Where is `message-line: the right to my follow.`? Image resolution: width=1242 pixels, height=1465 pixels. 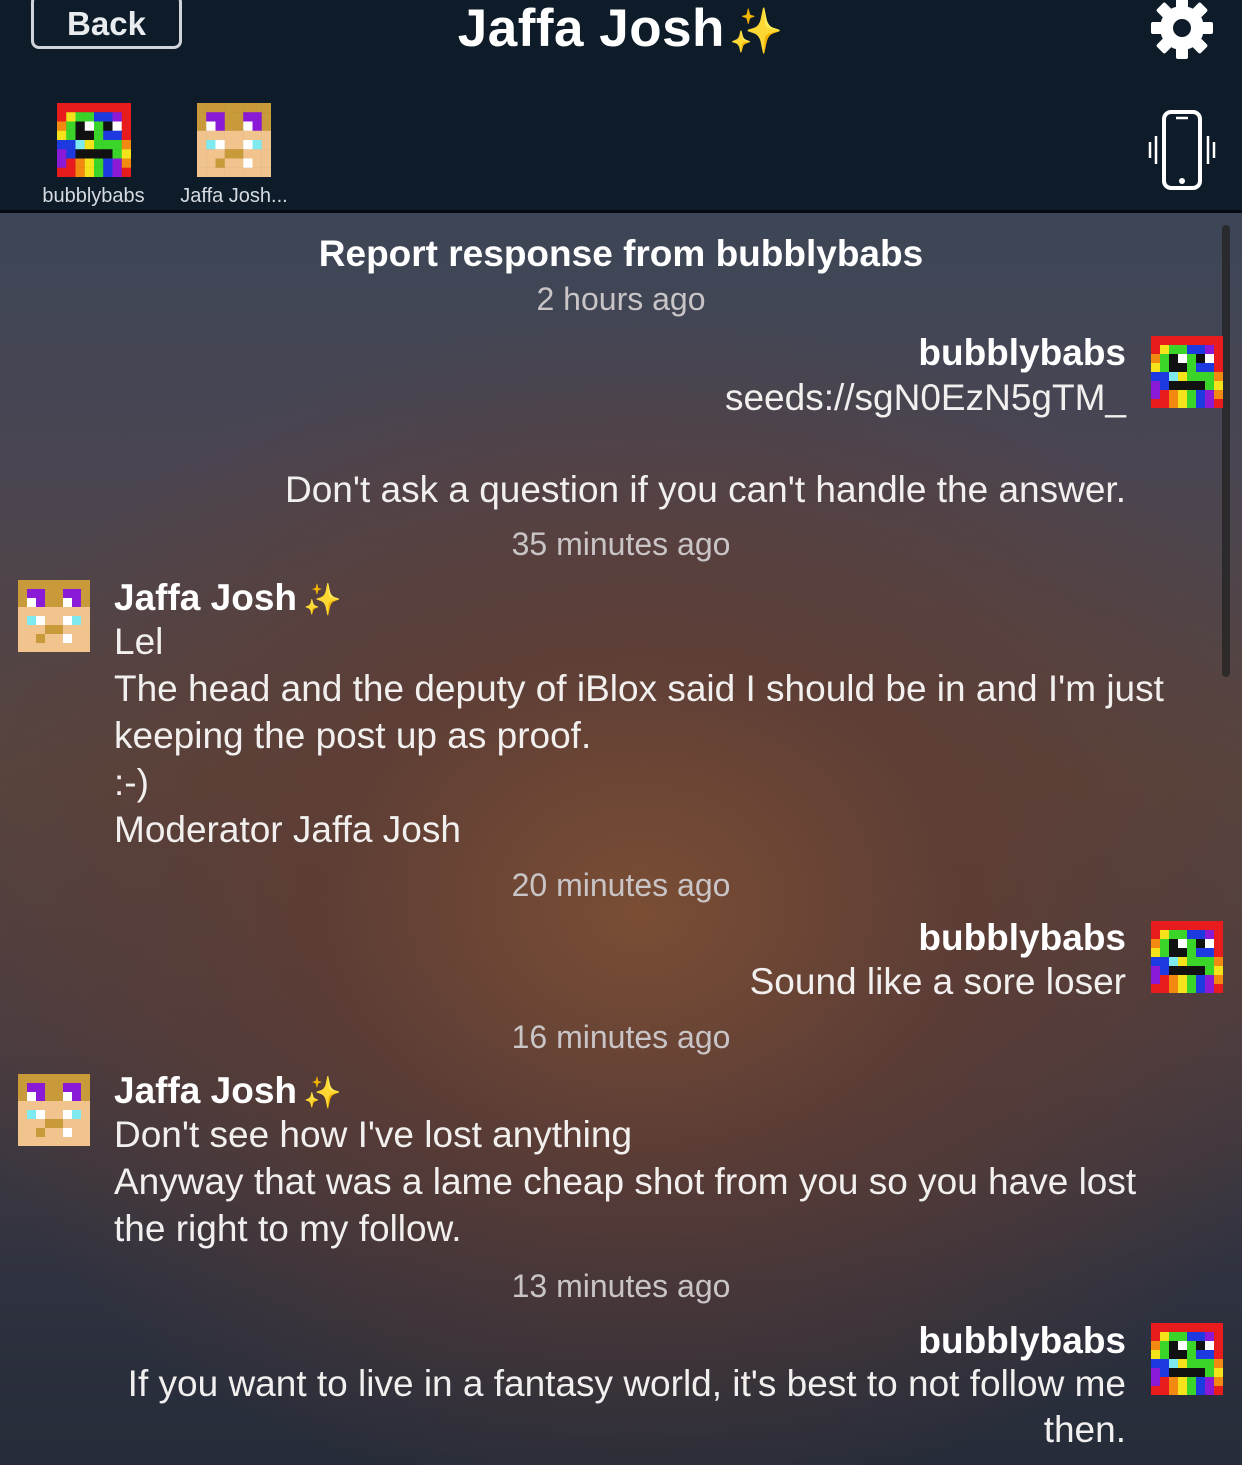
message-line: the right to my follow. is located at coordinates (288, 1228).